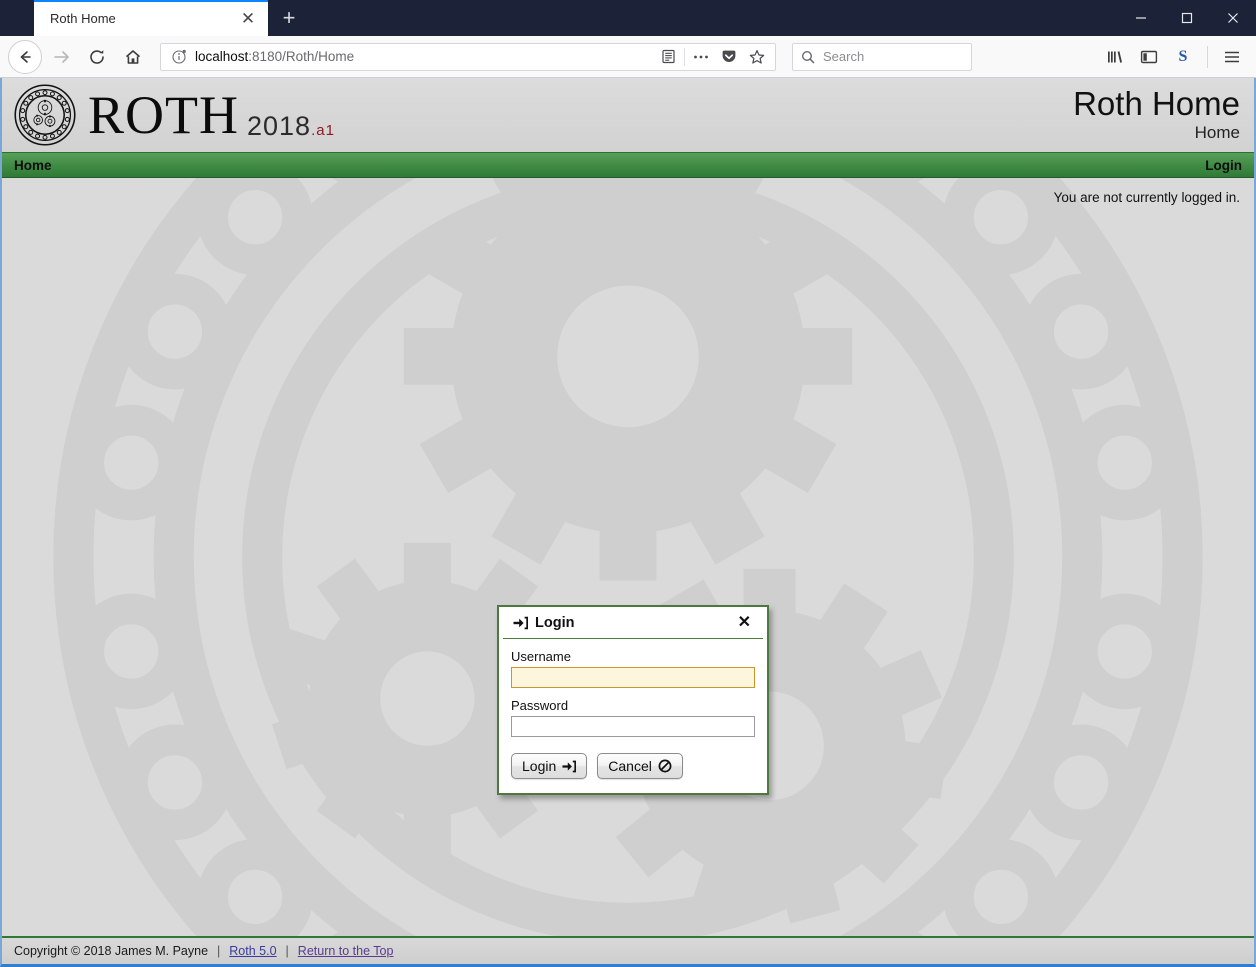 Image resolution: width=1256 pixels, height=967 pixels. I want to click on login-dialog: Login ✕ Username Password Login Cancel, so click(633, 700).